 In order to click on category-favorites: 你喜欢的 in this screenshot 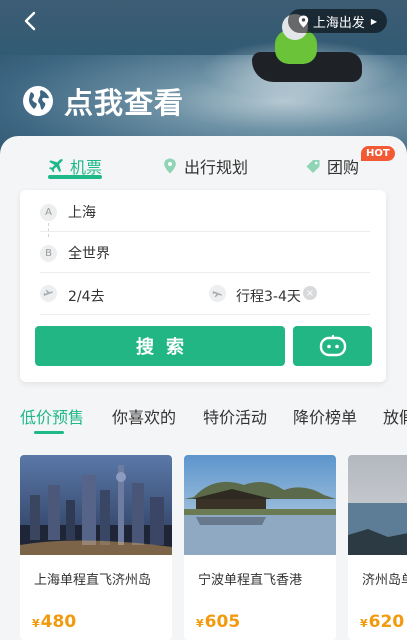, I will do `click(144, 416)`.